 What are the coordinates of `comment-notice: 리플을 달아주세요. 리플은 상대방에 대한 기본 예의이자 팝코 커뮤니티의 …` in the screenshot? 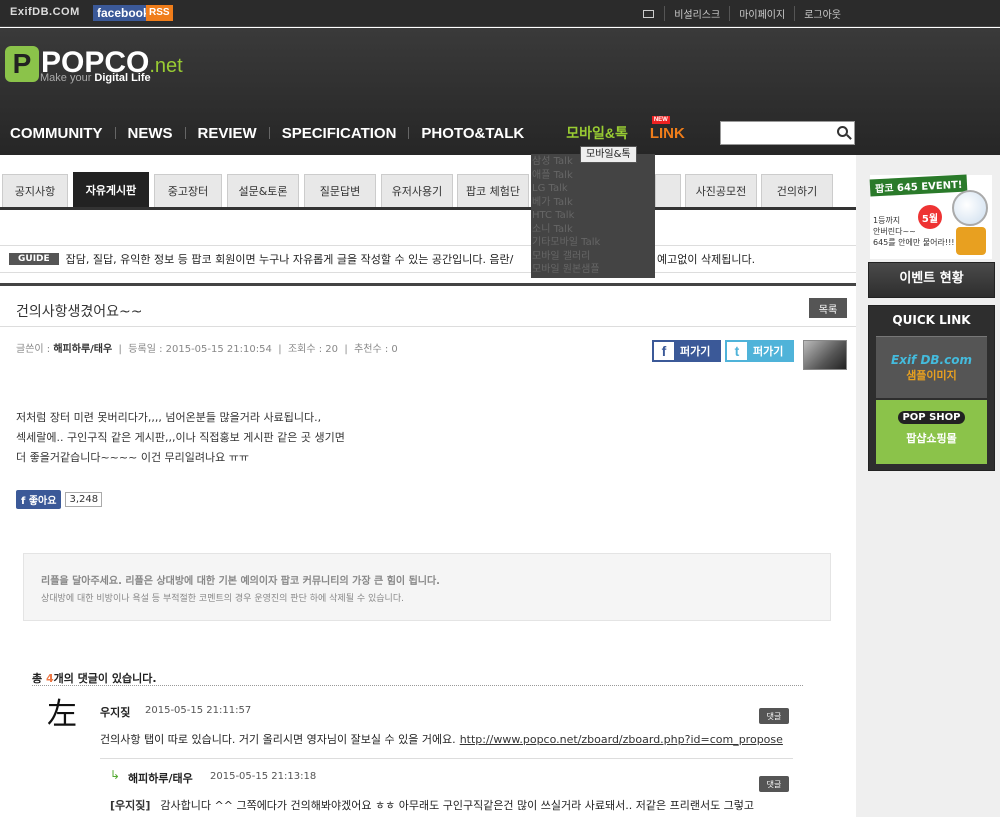 It's located at (427, 587).